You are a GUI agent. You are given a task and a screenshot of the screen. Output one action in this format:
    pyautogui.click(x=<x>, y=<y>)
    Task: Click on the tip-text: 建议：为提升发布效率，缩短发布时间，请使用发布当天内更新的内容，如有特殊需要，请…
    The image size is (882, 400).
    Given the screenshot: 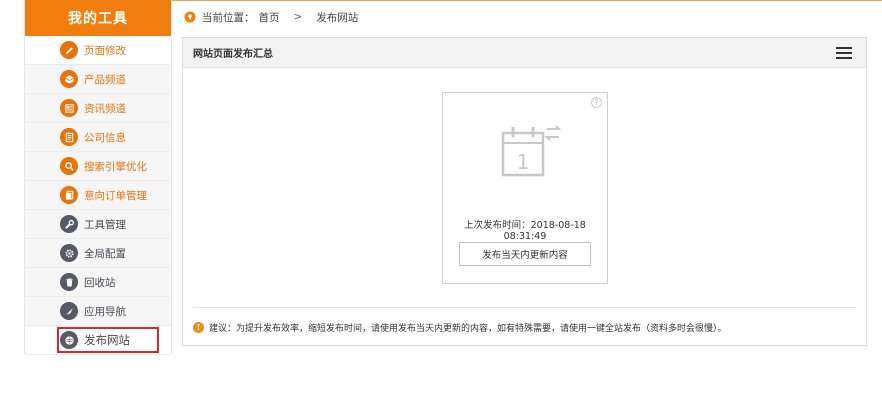 What is the action you would take?
    pyautogui.click(x=468, y=329)
    